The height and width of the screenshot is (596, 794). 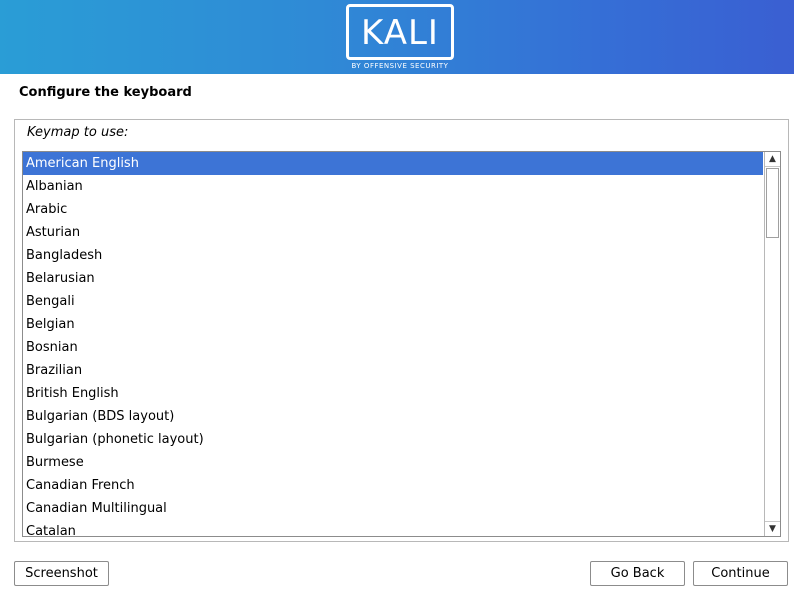 I want to click on list-item: Bulgarian (BDS layout), so click(x=393, y=416).